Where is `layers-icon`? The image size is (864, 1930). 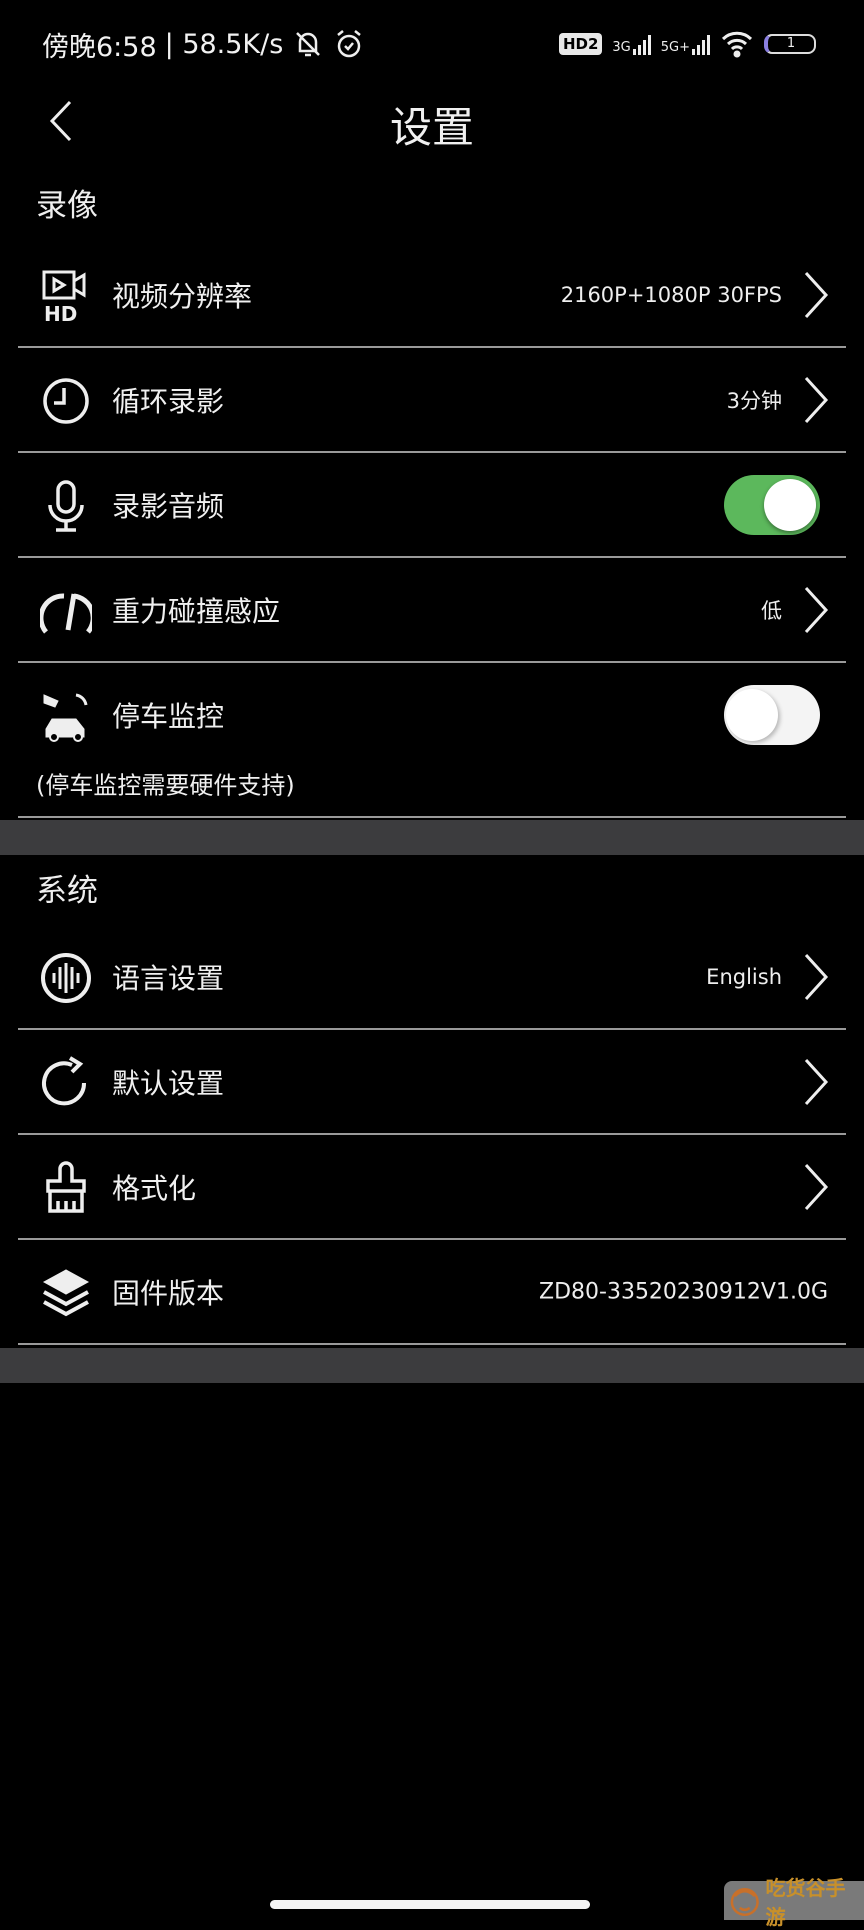
layers-icon is located at coordinates (66, 1293).